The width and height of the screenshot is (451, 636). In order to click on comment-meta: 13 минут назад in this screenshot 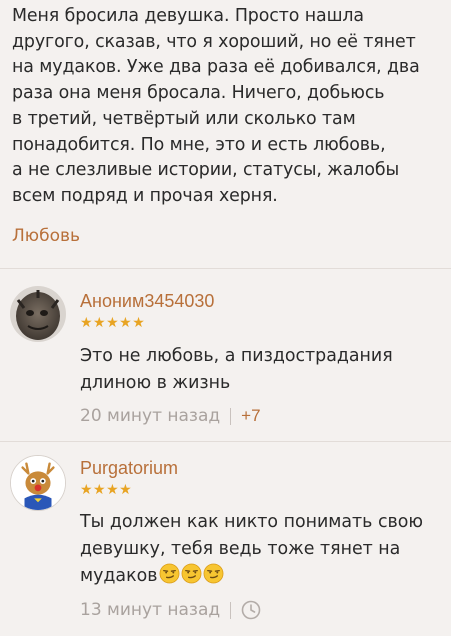, I will do `click(259, 610)`.